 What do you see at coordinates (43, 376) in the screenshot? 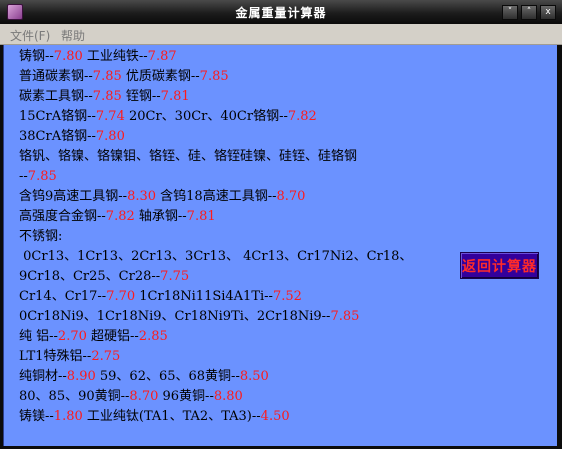
I see `material-name: 纯铜材--` at bounding box center [43, 376].